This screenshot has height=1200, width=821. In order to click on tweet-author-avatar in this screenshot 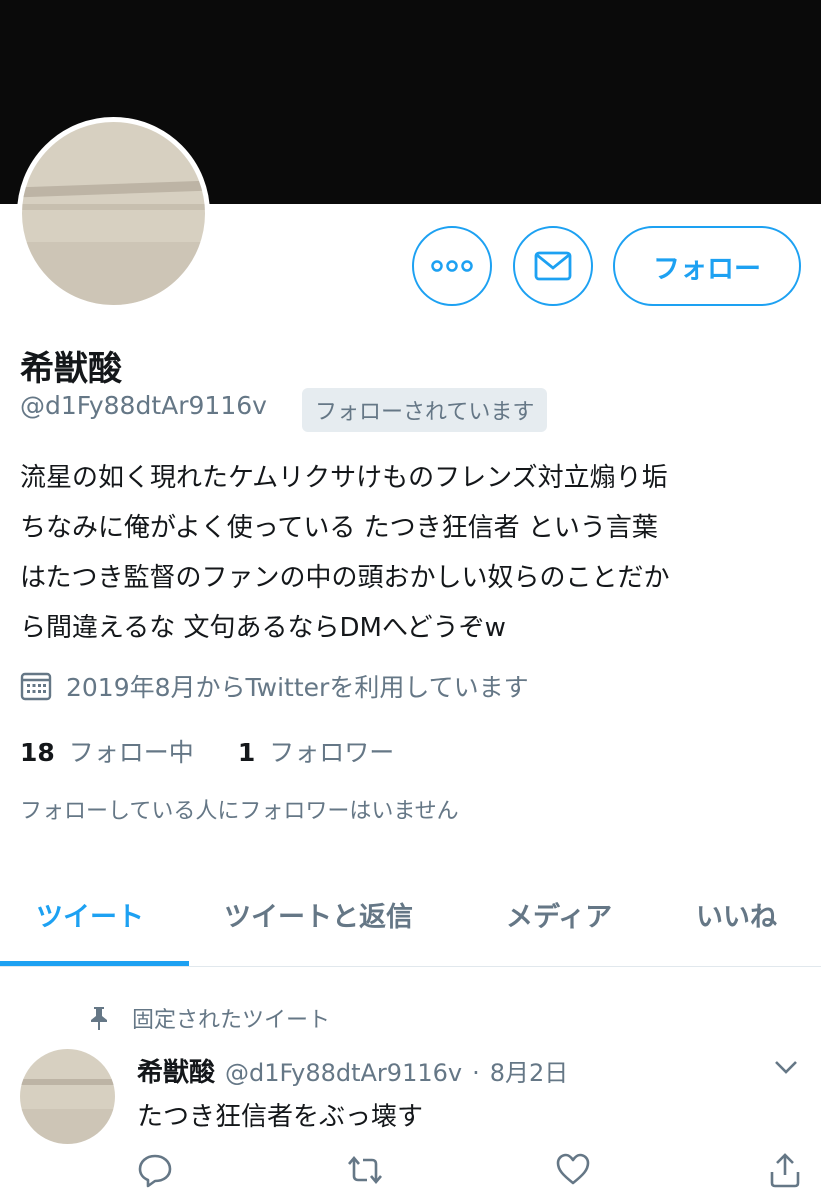, I will do `click(67, 1096)`.